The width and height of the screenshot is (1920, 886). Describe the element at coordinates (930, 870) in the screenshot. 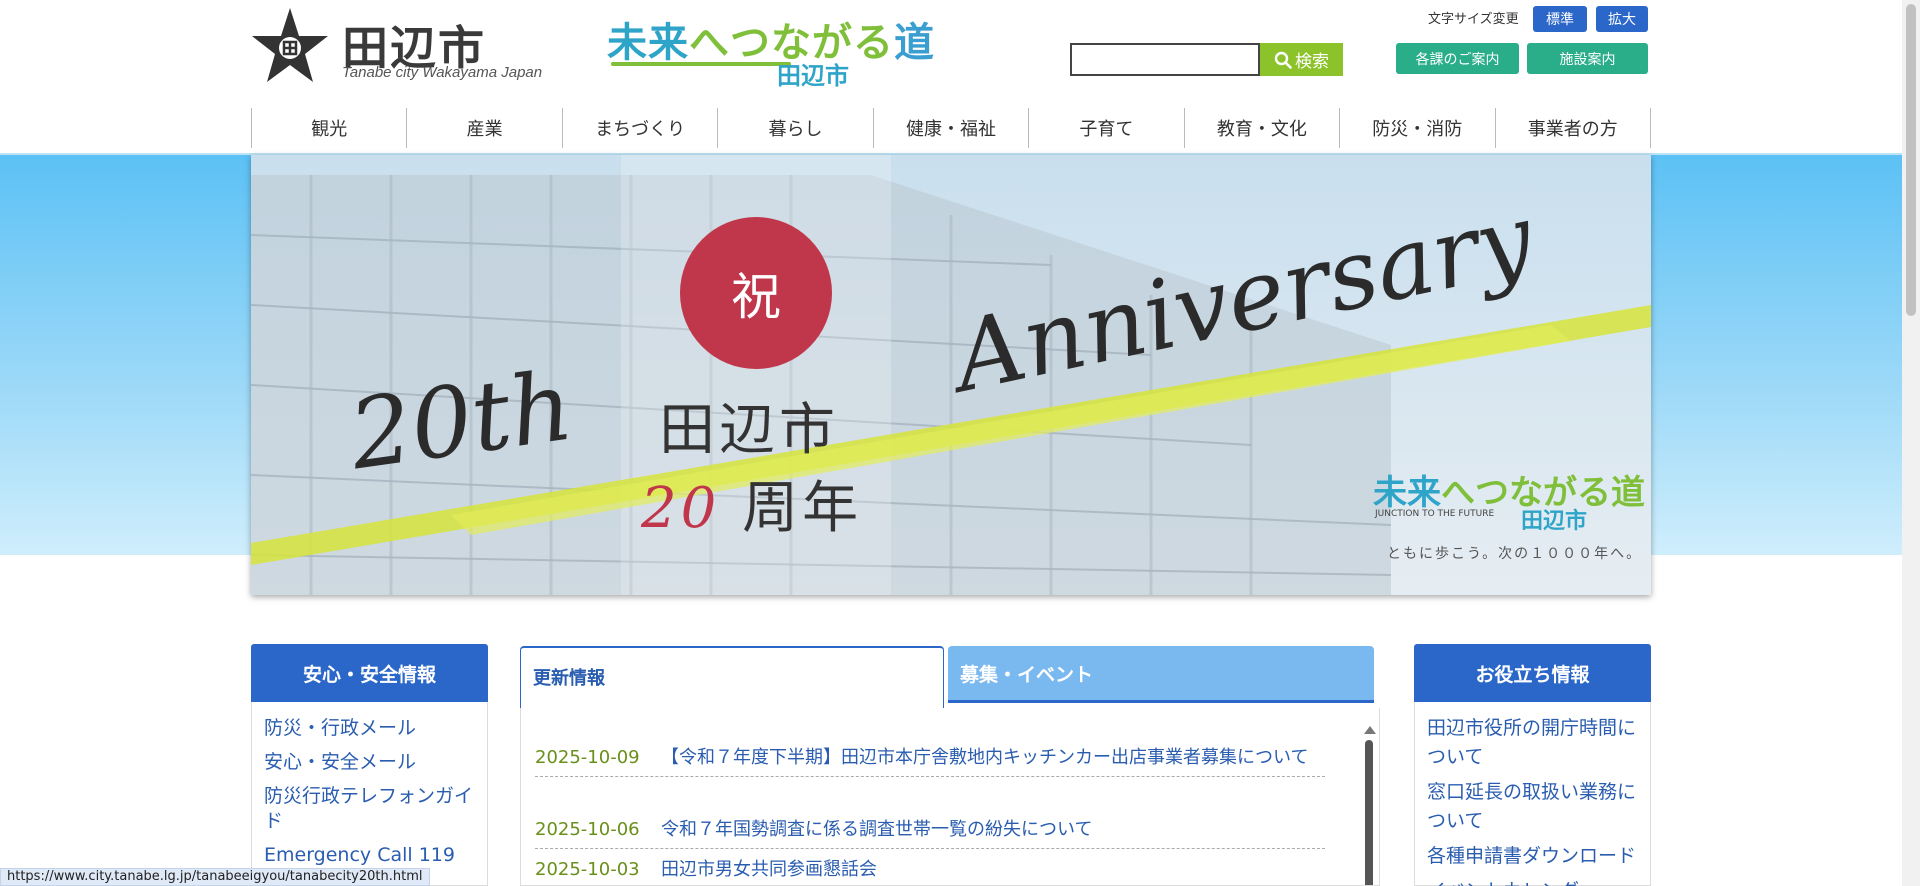

I see `news-item: 2025-10-03 田辺市男女共同参画懇話会` at that location.